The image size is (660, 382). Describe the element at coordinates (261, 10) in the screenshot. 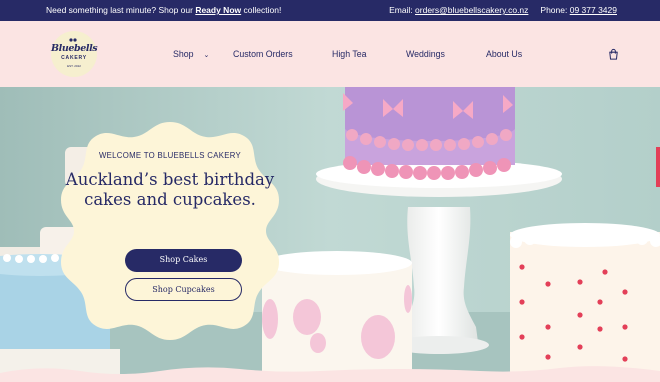

I see `announcement-suffix: collection!` at that location.